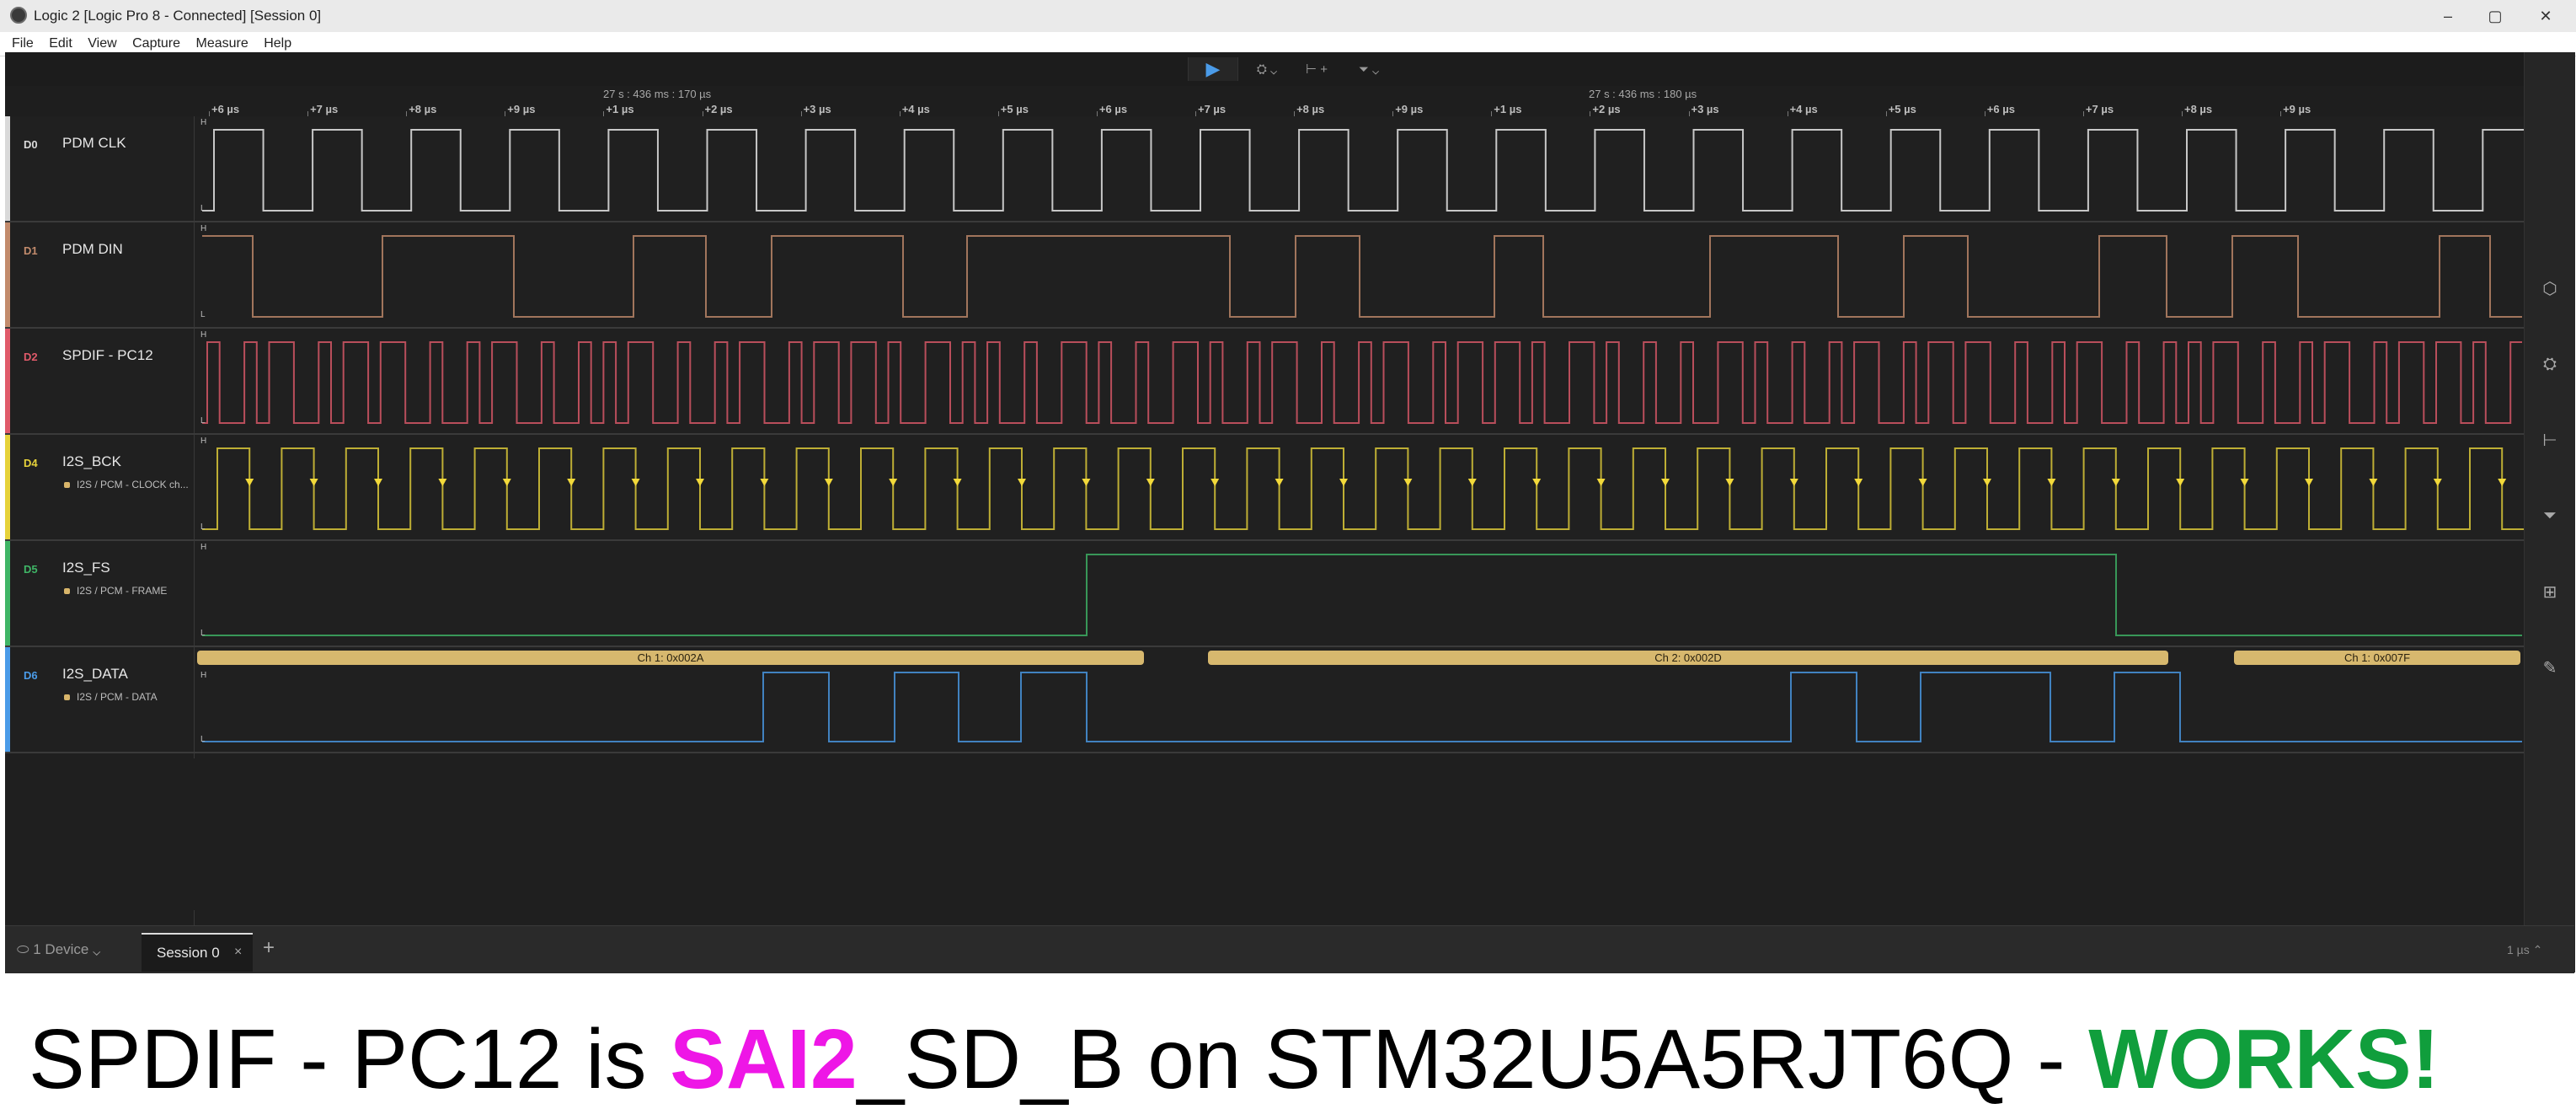 Image resolution: width=2576 pixels, height=1109 pixels. I want to click on markers-icon: ⏷, so click(2550, 516).